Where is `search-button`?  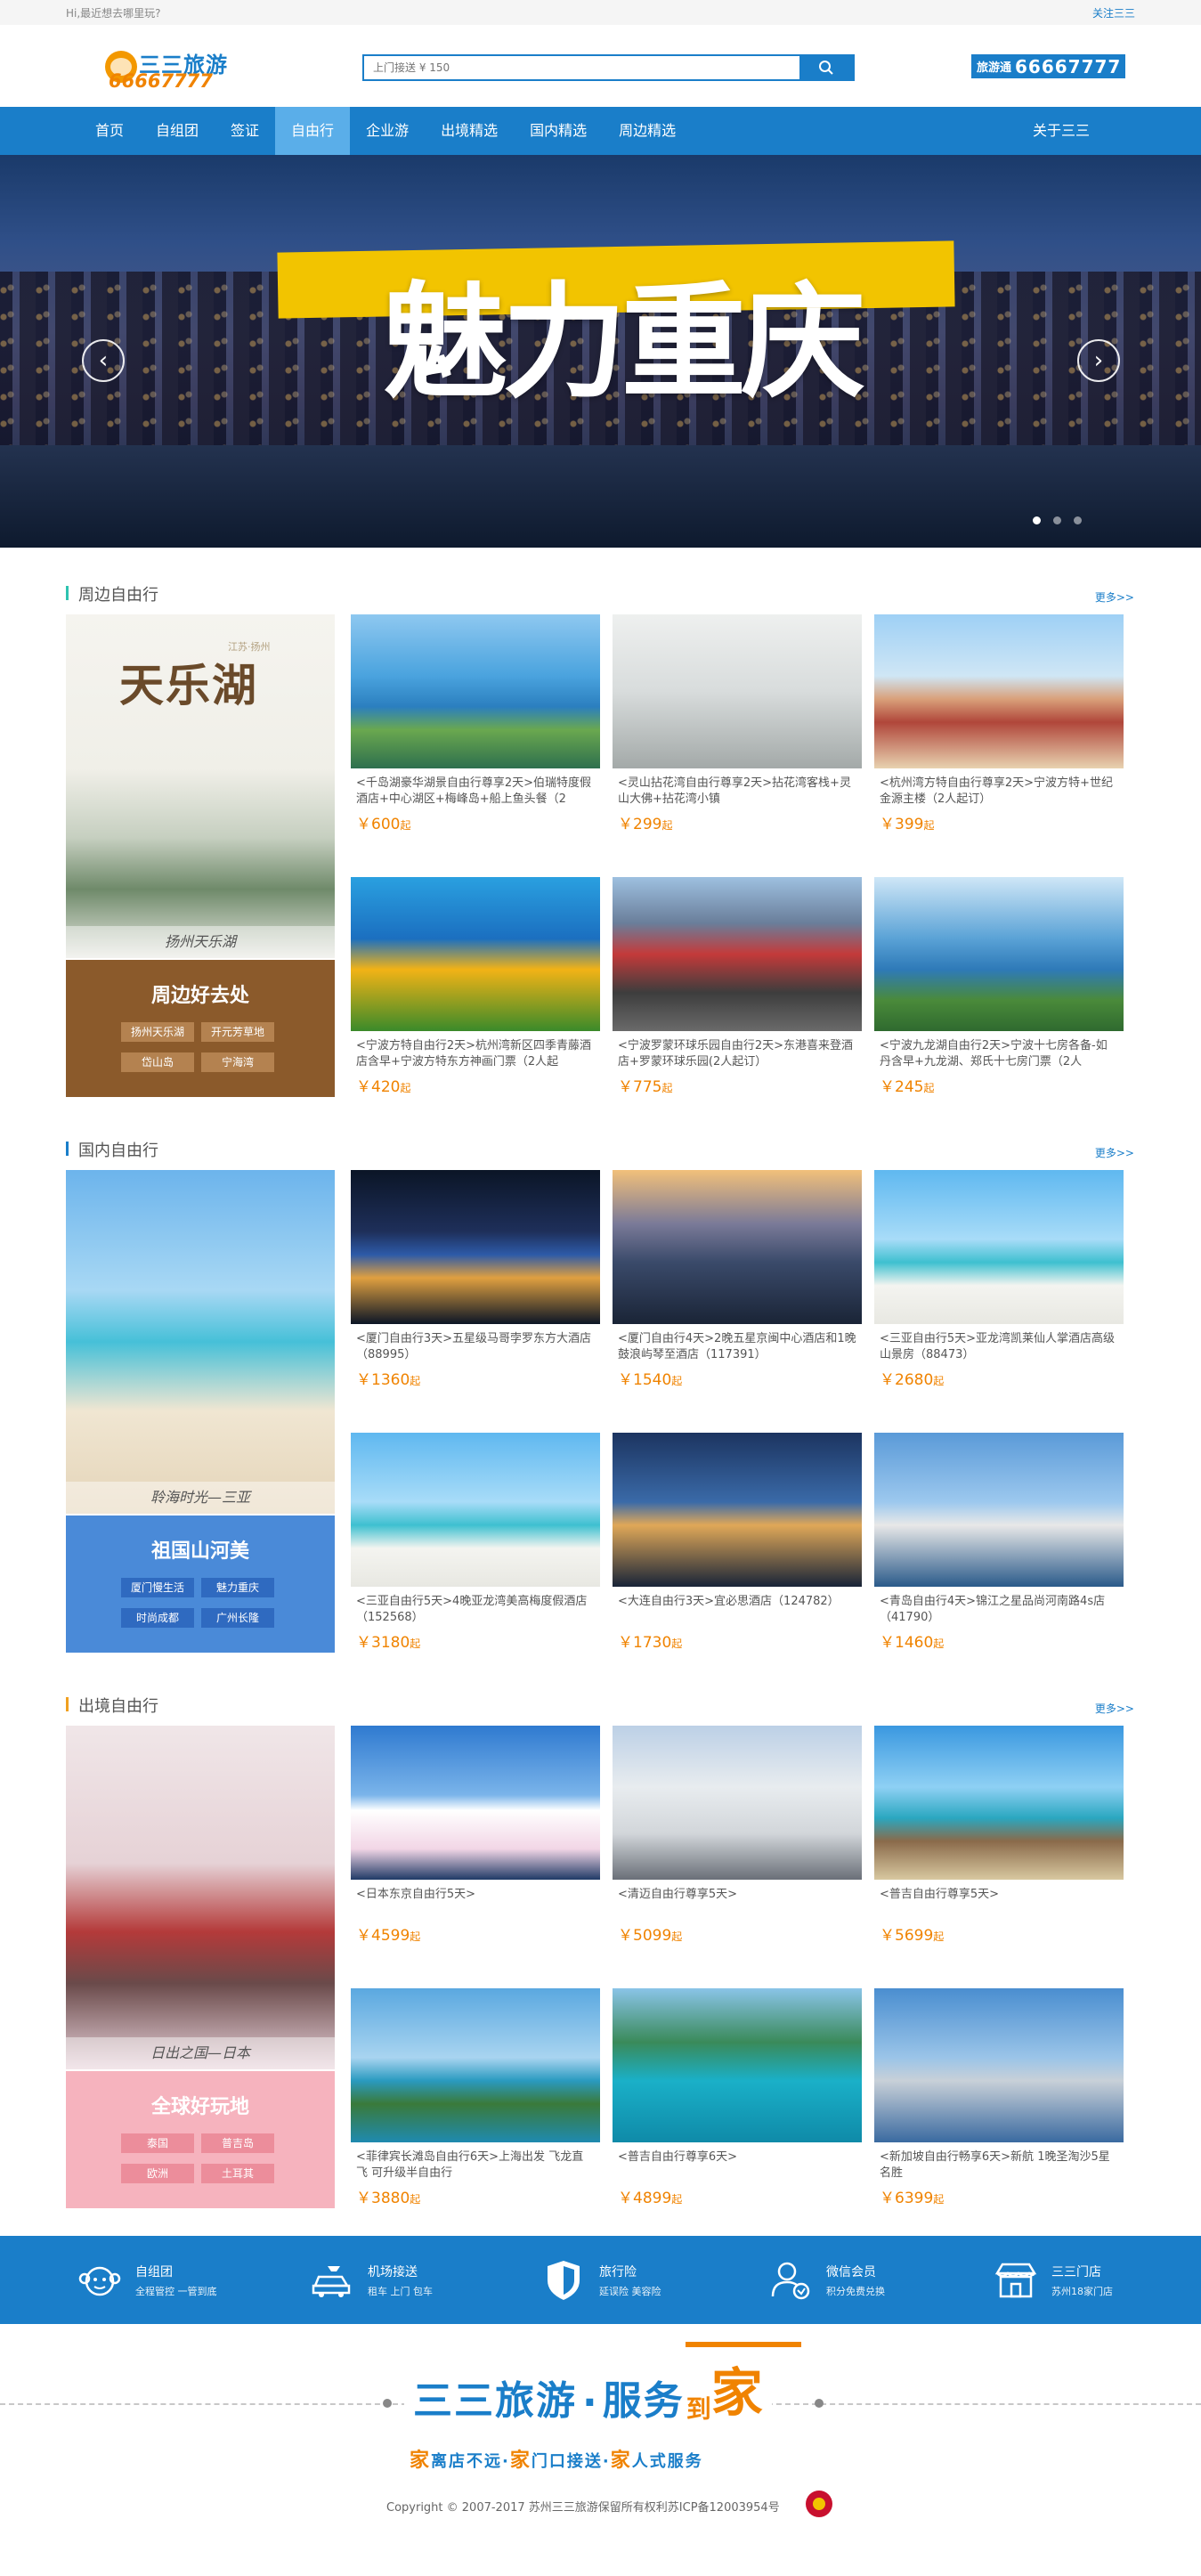 search-button is located at coordinates (826, 67).